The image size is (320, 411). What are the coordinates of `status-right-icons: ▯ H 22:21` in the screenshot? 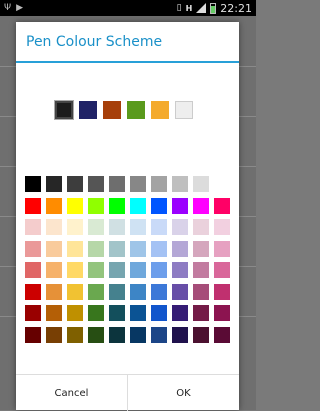 It's located at (214, 8).